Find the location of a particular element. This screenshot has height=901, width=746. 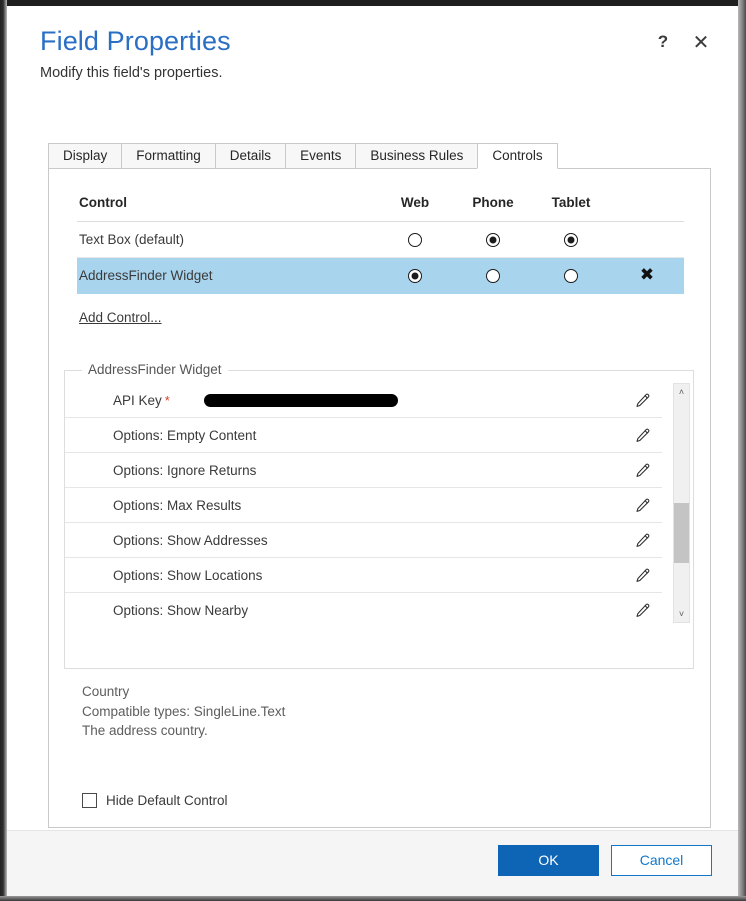

properties-scrollbar: ˄ ˅ is located at coordinates (681, 503).